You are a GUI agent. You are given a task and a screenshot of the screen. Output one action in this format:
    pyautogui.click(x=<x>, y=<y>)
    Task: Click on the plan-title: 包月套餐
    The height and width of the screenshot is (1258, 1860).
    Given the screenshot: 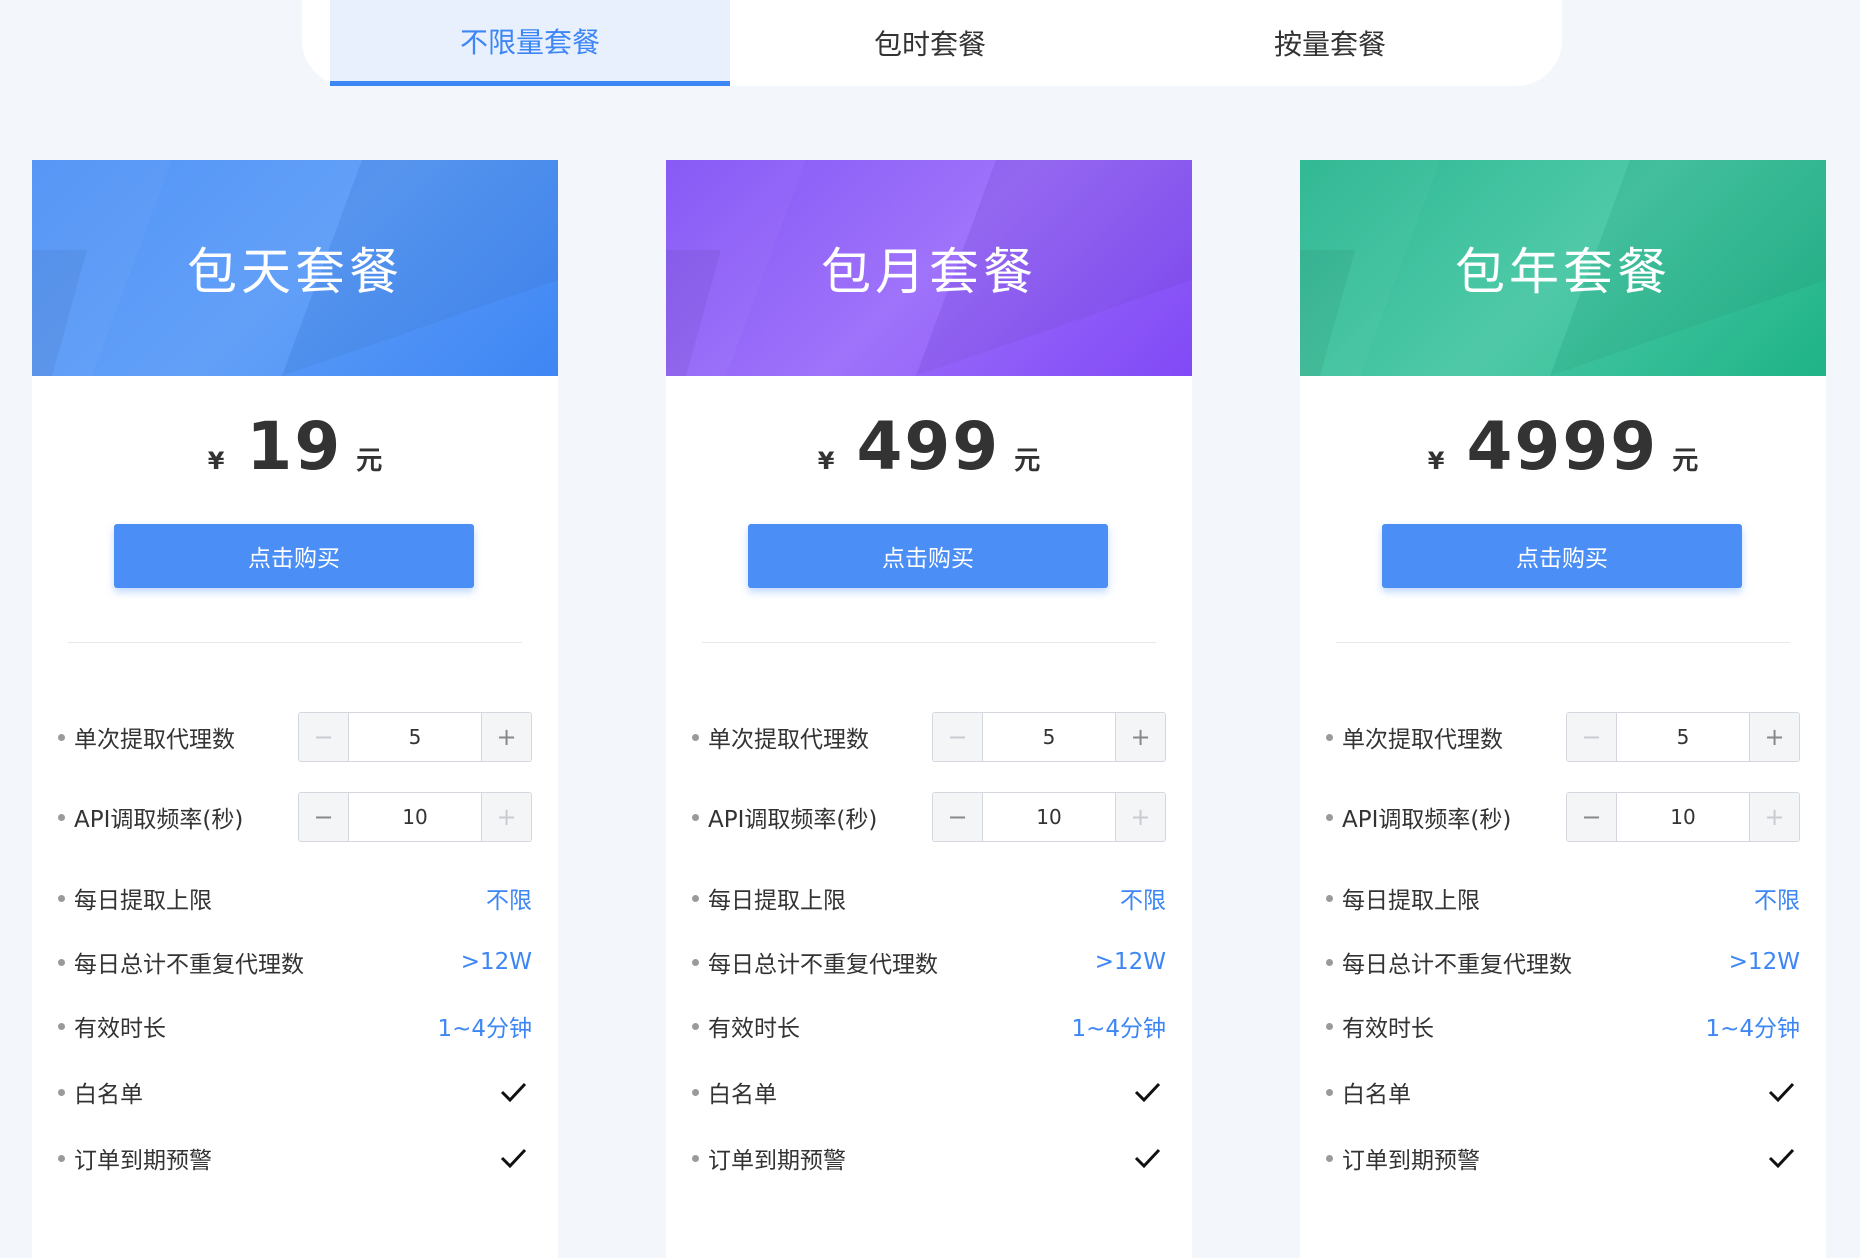 What is the action you would take?
    pyautogui.click(x=929, y=272)
    